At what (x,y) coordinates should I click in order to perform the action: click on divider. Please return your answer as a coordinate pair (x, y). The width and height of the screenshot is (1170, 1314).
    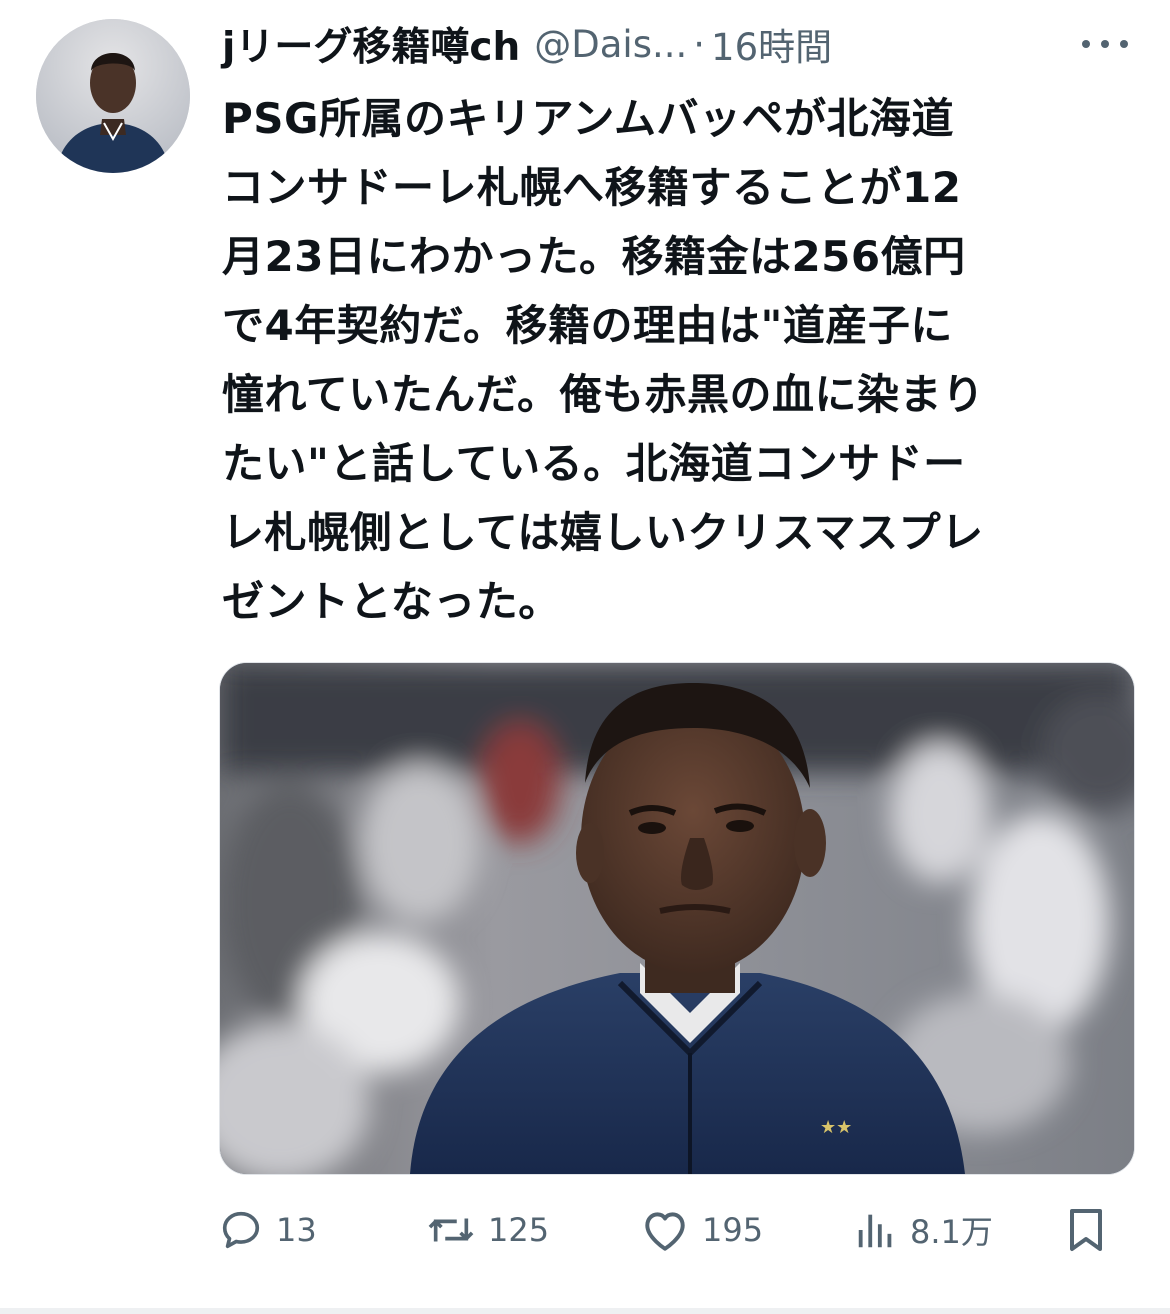
    Looking at the image, I should click on (585, 1311).